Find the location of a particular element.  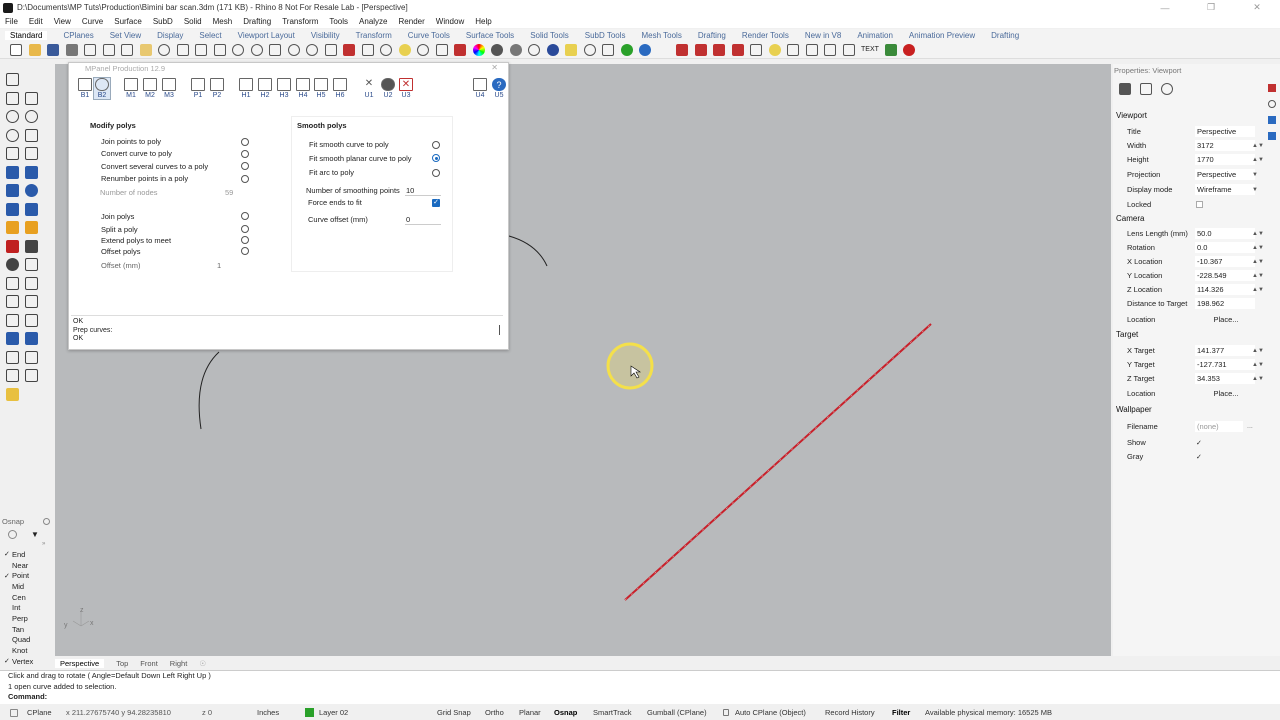

menu-mesh: Mesh is located at coordinates (223, 21).